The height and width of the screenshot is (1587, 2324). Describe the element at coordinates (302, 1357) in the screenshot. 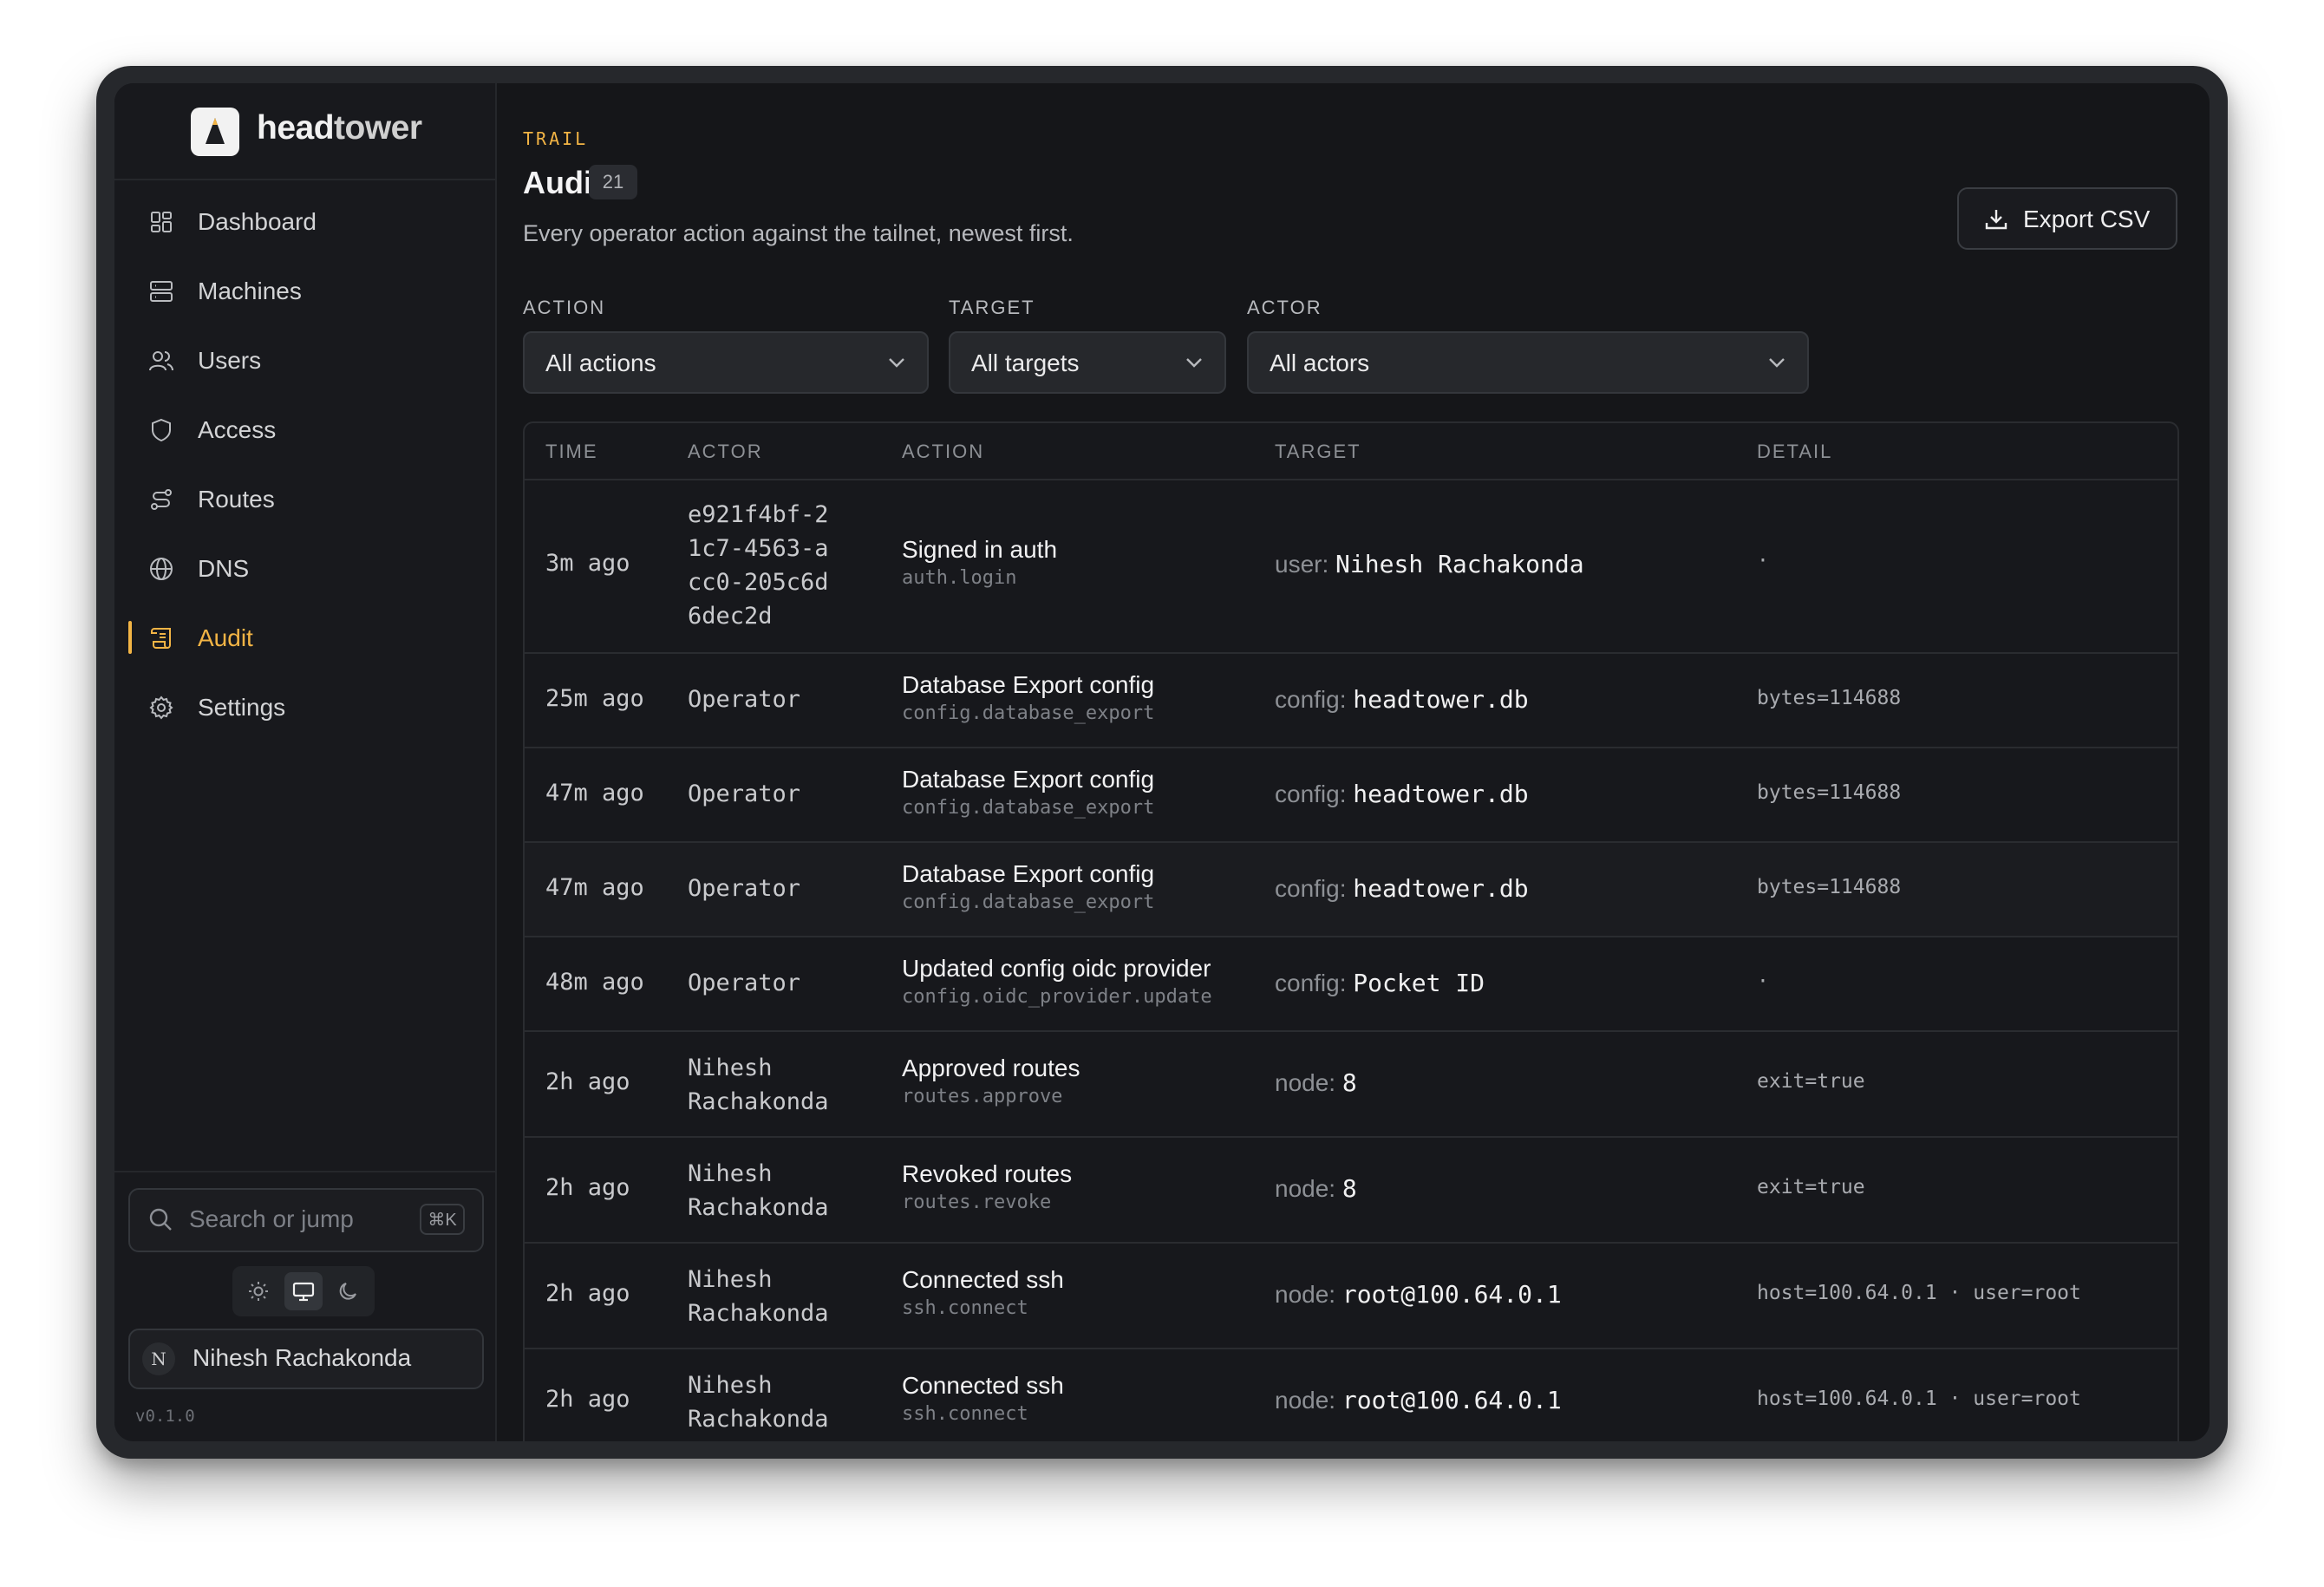

I see `user-name: Nihesh Rachakonda` at that location.